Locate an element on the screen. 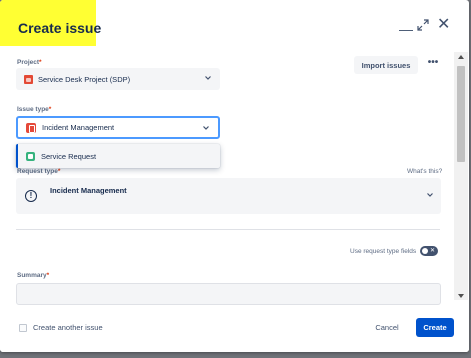 The width and height of the screenshot is (471, 358). create-another-checkbox is located at coordinates (23, 328).